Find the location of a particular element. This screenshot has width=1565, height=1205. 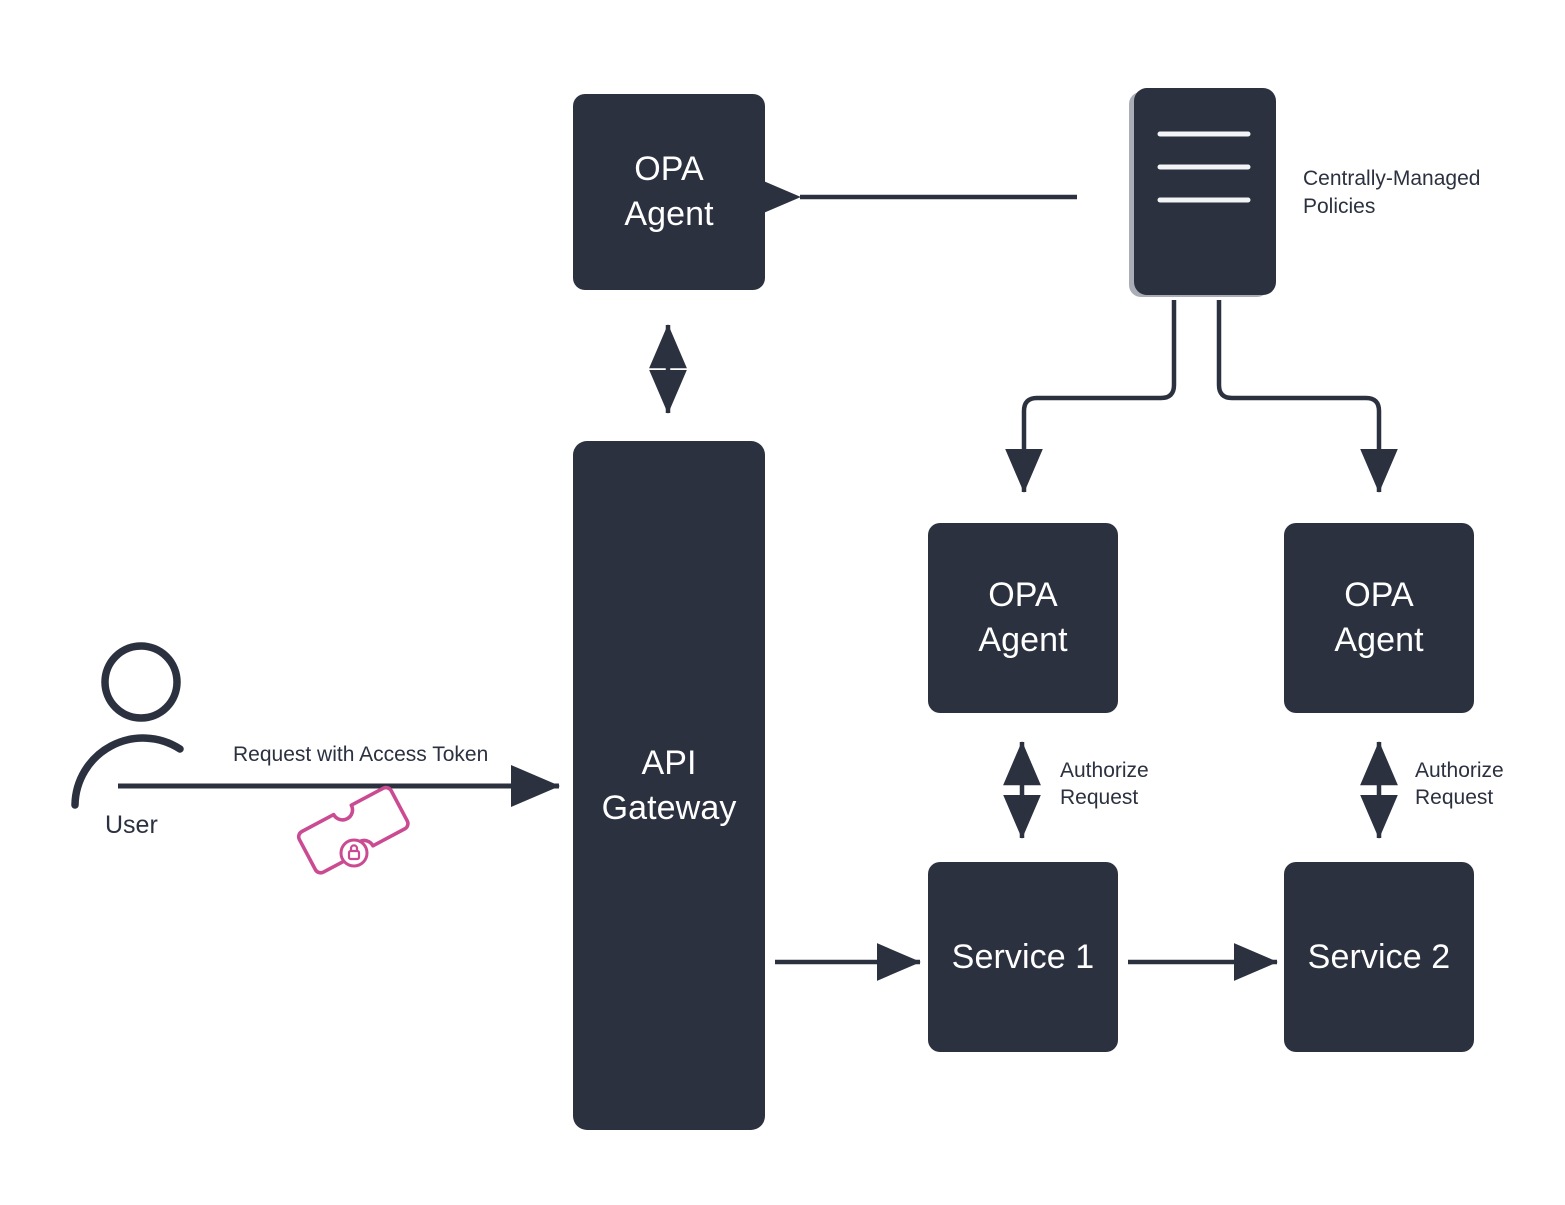

node-opa-agent-gateway: OPA Agent is located at coordinates (669, 192).